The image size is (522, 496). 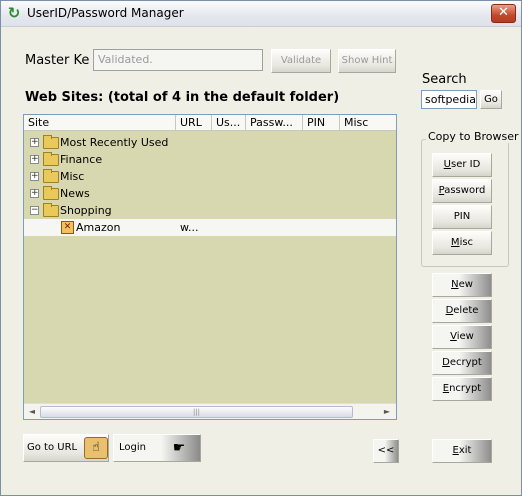 What do you see at coordinates (210, 159) in the screenshot?
I see `tree-folder-row: + Finance` at bounding box center [210, 159].